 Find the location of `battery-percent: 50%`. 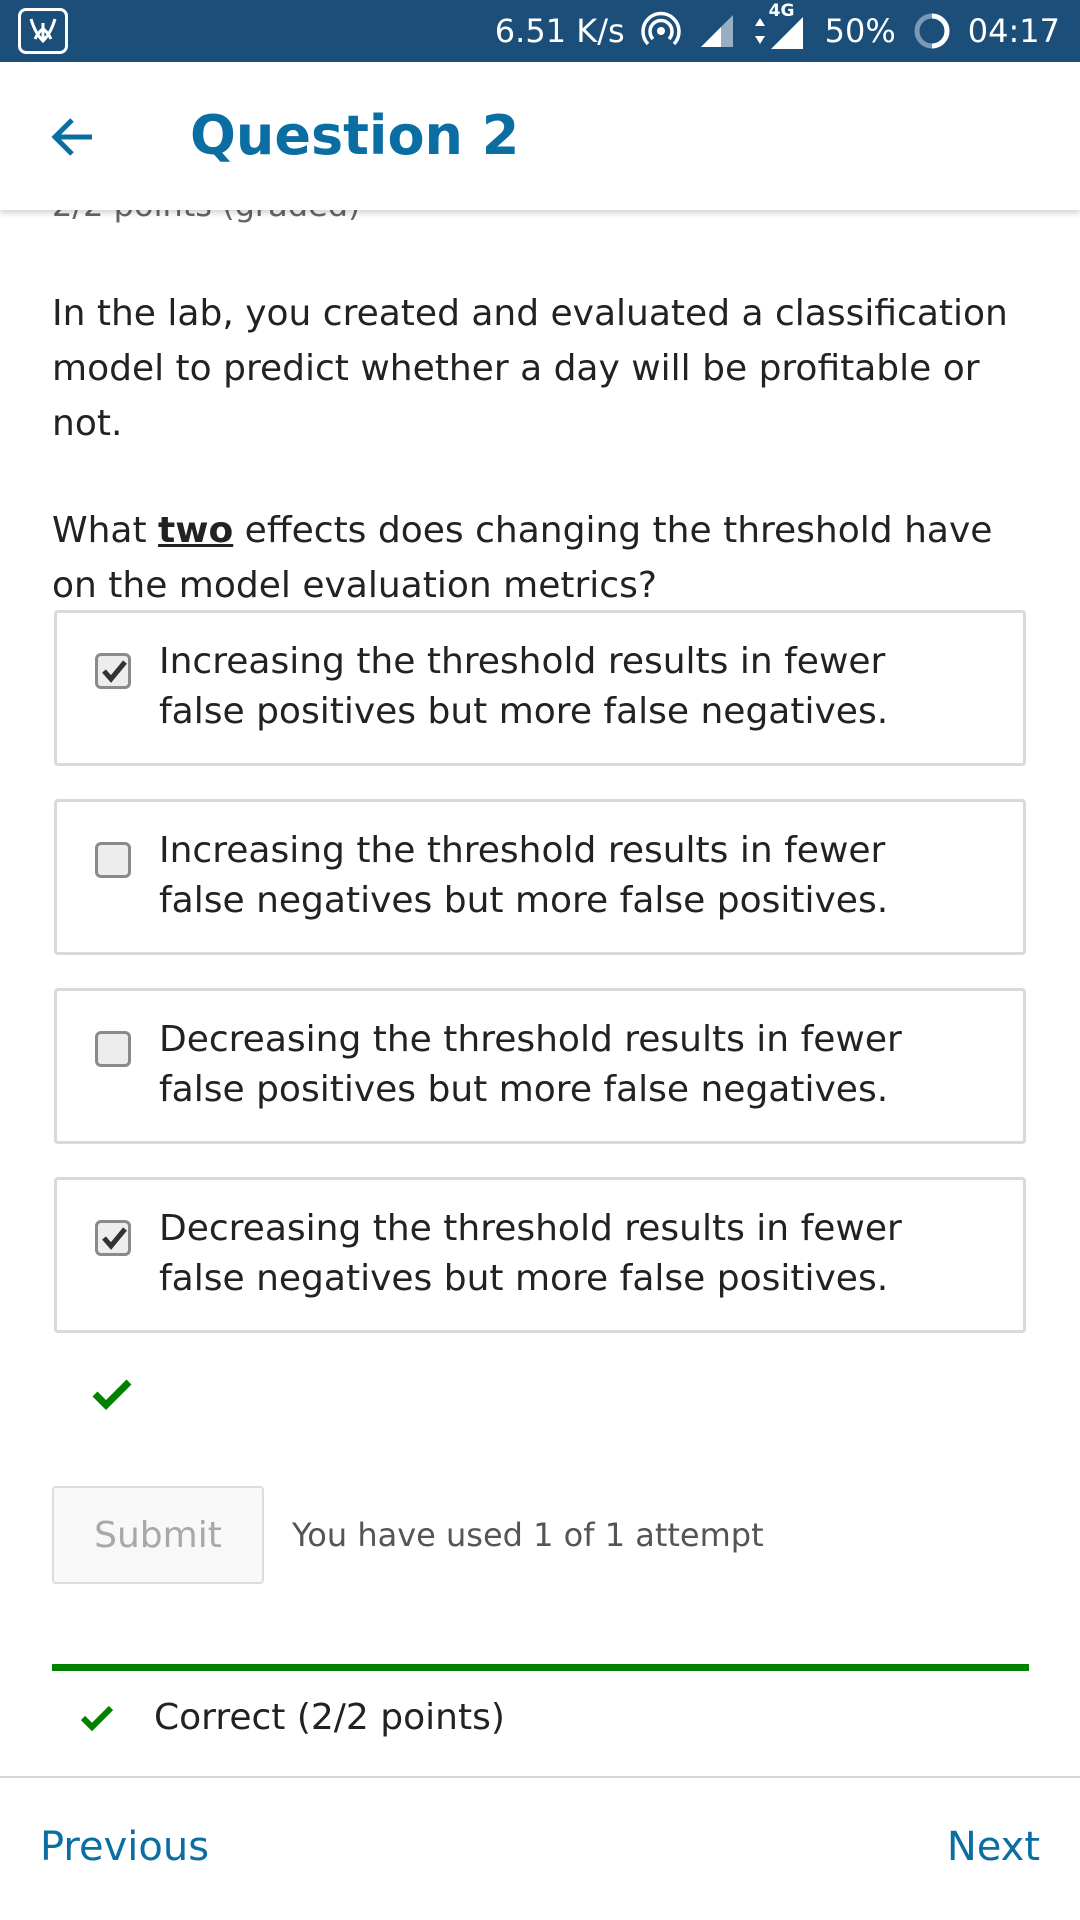

battery-percent: 50% is located at coordinates (860, 31).